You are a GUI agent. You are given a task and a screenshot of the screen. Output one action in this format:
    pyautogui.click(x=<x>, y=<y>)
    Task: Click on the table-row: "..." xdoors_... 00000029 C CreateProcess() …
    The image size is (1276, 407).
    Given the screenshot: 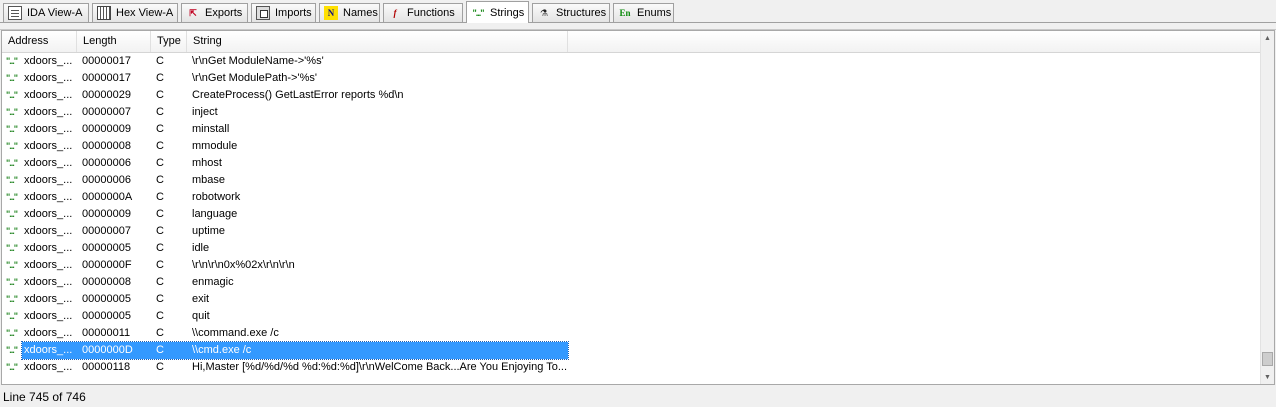 What is the action you would take?
    pyautogui.click(x=632, y=95)
    